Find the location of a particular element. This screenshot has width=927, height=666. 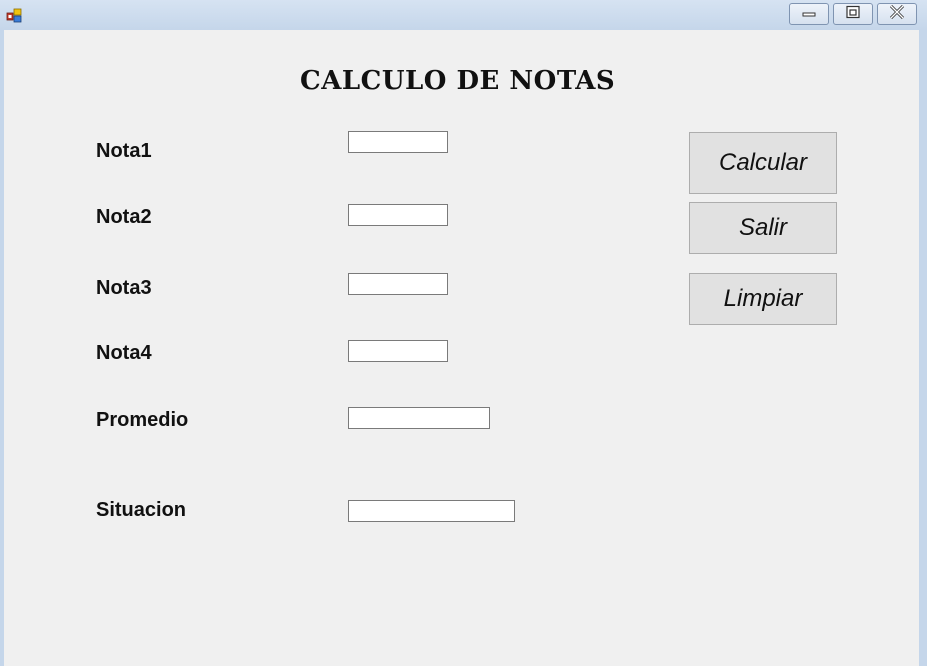

promedio-output is located at coordinates (419, 418).